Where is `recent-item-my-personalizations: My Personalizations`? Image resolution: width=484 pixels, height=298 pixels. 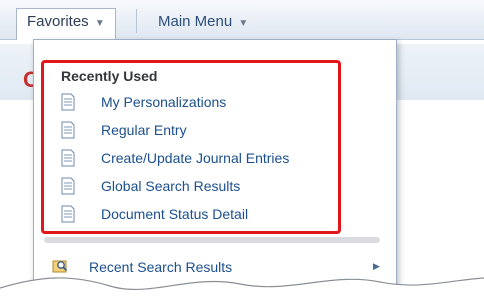 recent-item-my-personalizations: My Personalizations is located at coordinates (196, 103).